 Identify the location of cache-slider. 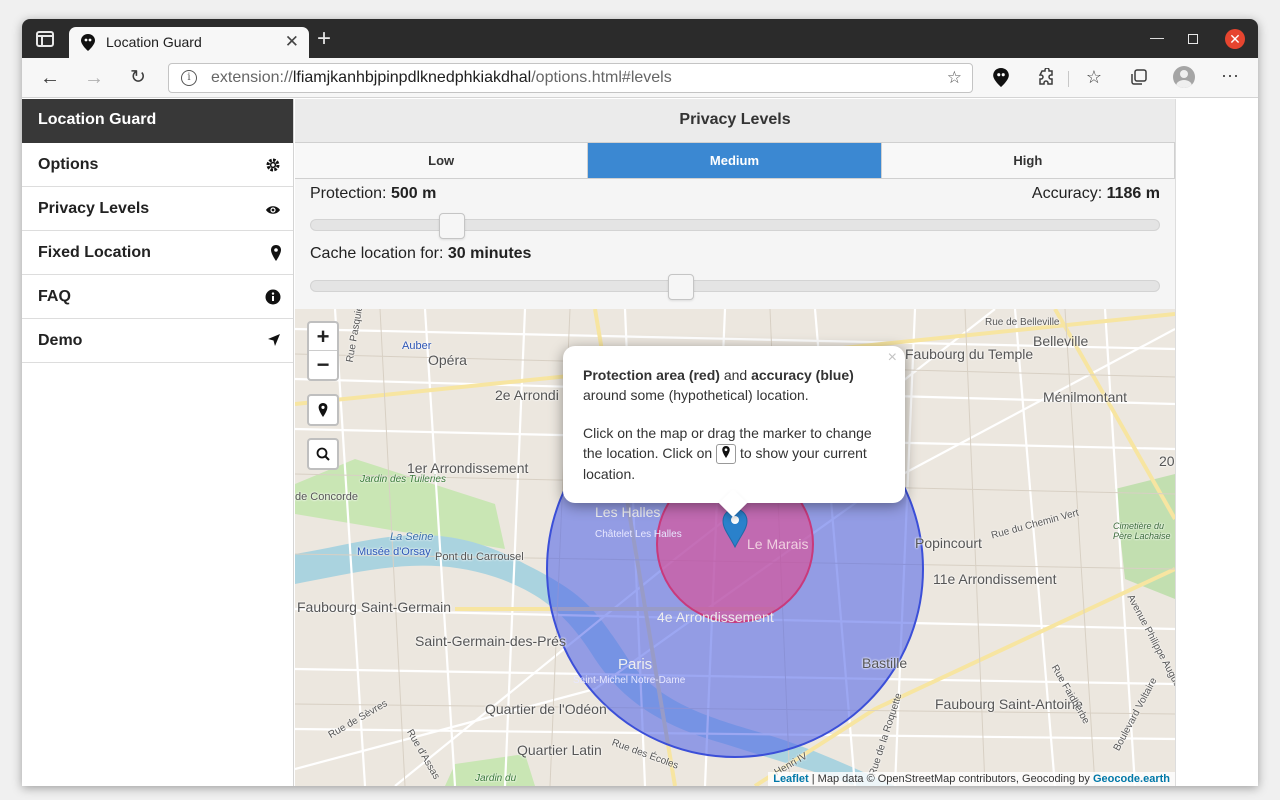
(735, 287).